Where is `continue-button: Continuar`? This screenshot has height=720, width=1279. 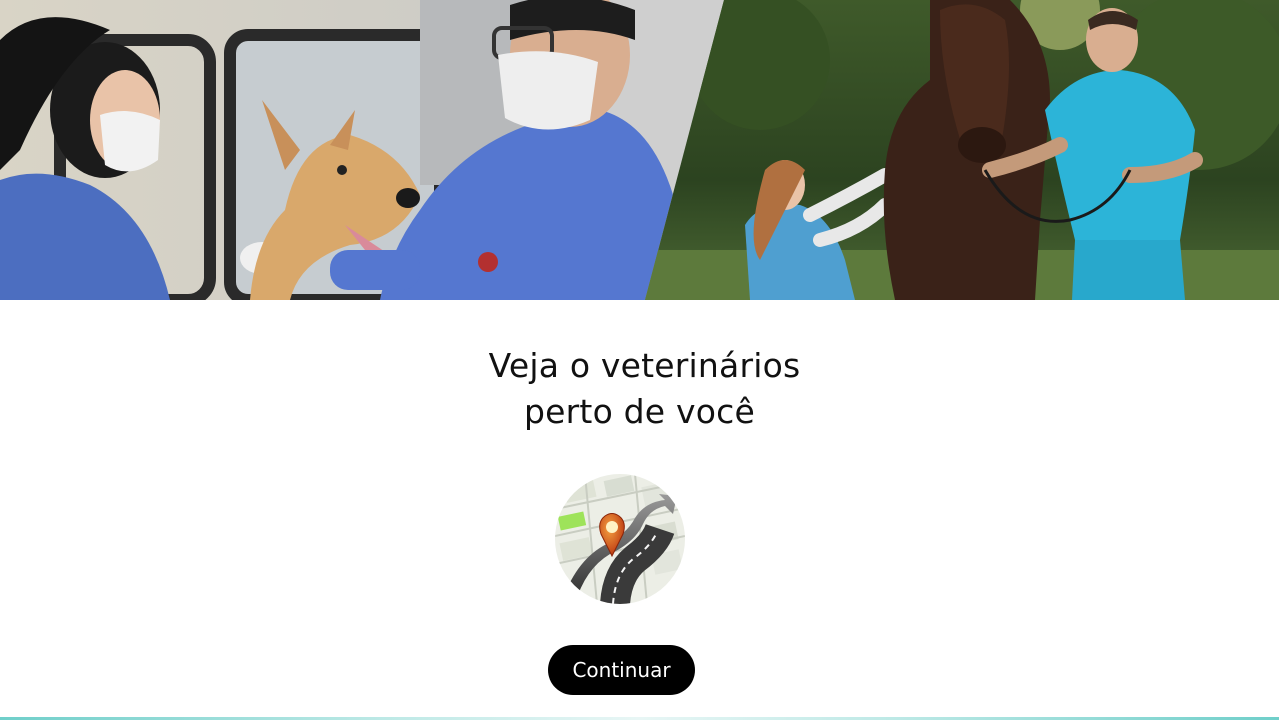
continue-button: Continuar is located at coordinates (621, 670).